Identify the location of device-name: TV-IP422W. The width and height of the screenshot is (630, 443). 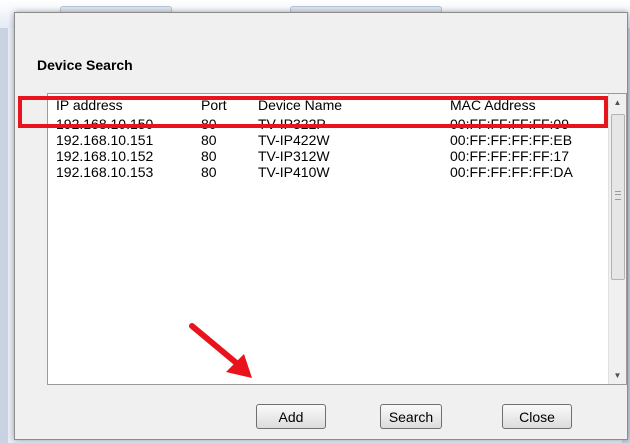
(294, 140).